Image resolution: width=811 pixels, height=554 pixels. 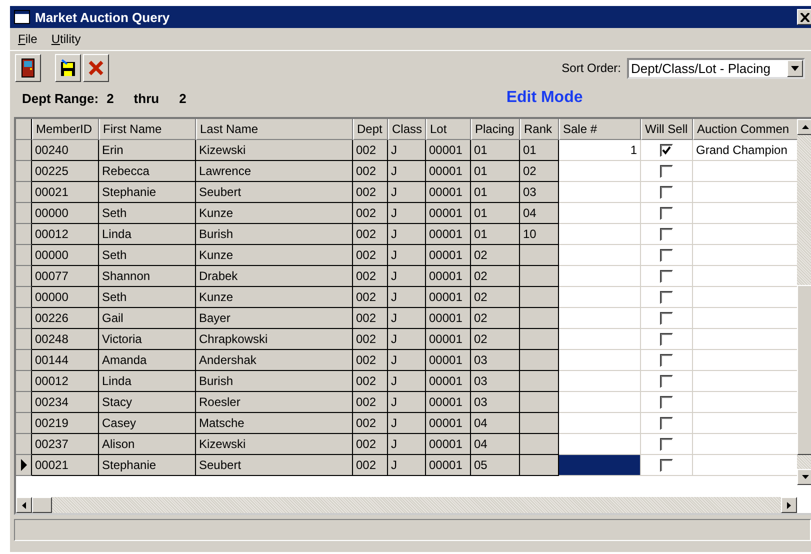 What do you see at coordinates (274, 423) in the screenshot?
I see `table-cell: Matsche` at bounding box center [274, 423].